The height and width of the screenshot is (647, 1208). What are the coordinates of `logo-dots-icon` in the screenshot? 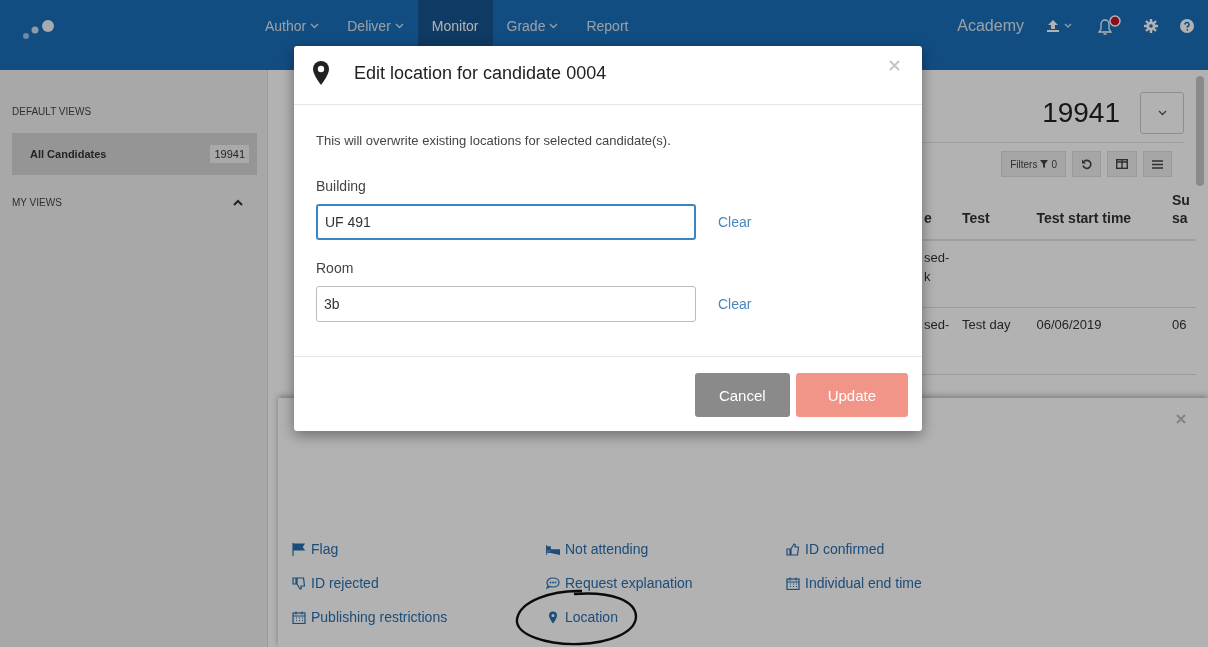 It's located at (39, 30).